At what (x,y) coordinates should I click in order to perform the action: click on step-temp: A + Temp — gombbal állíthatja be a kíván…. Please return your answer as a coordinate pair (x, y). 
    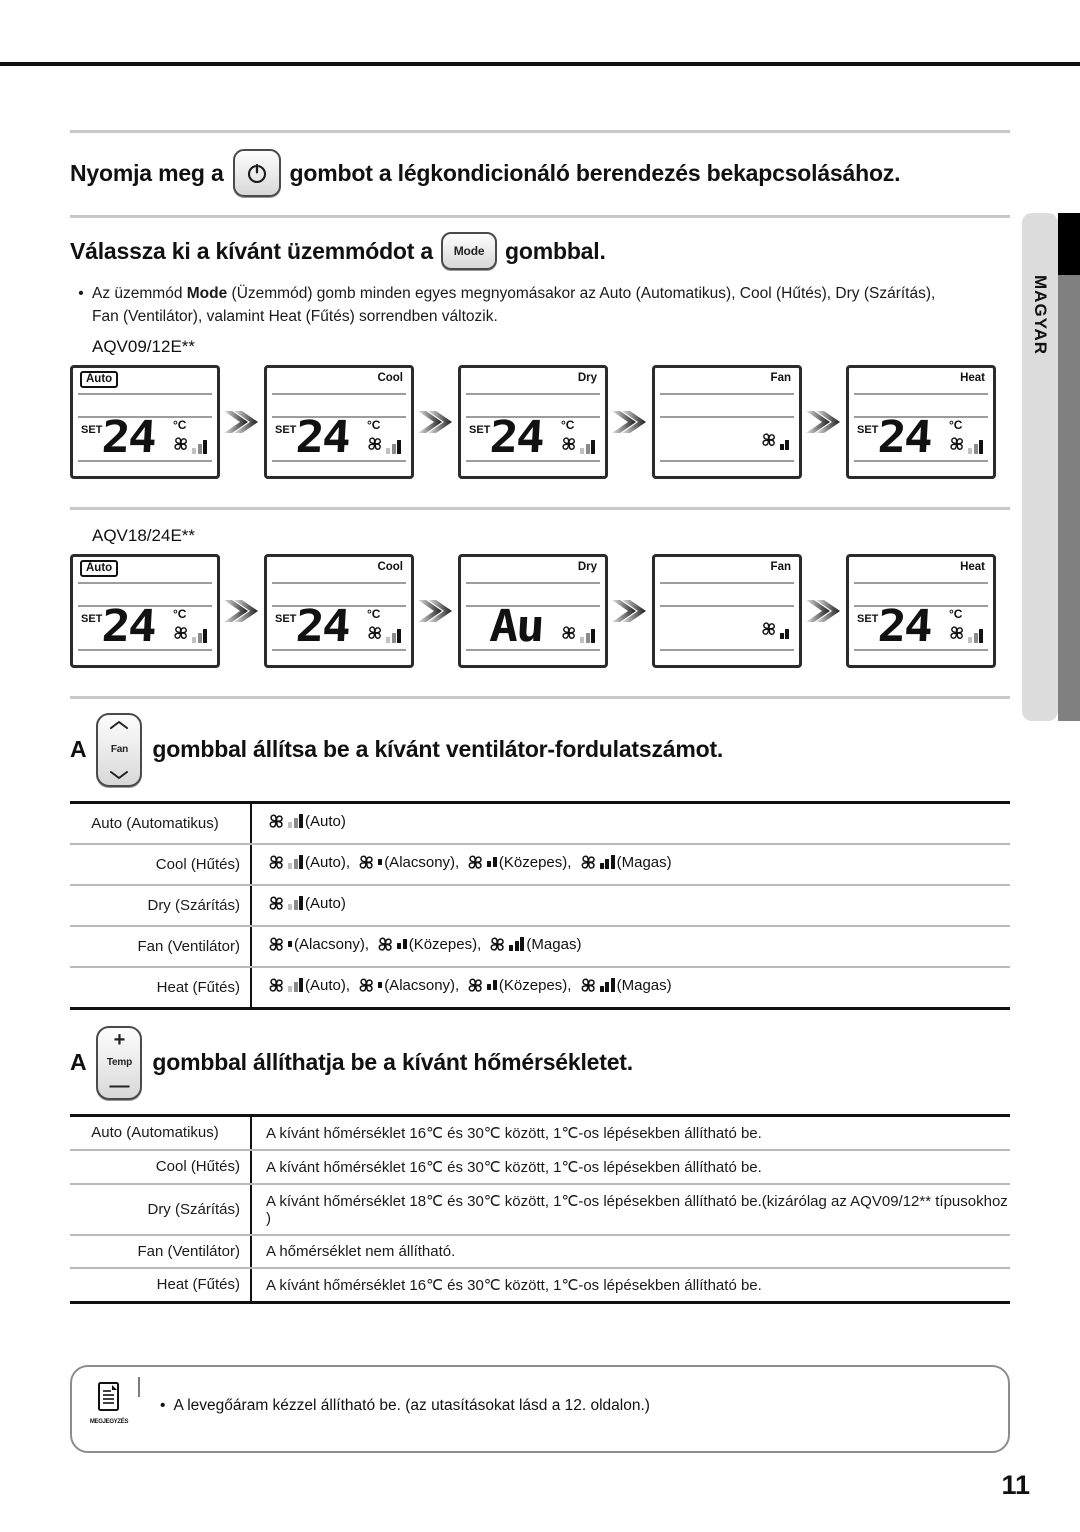
    Looking at the image, I should click on (540, 1062).